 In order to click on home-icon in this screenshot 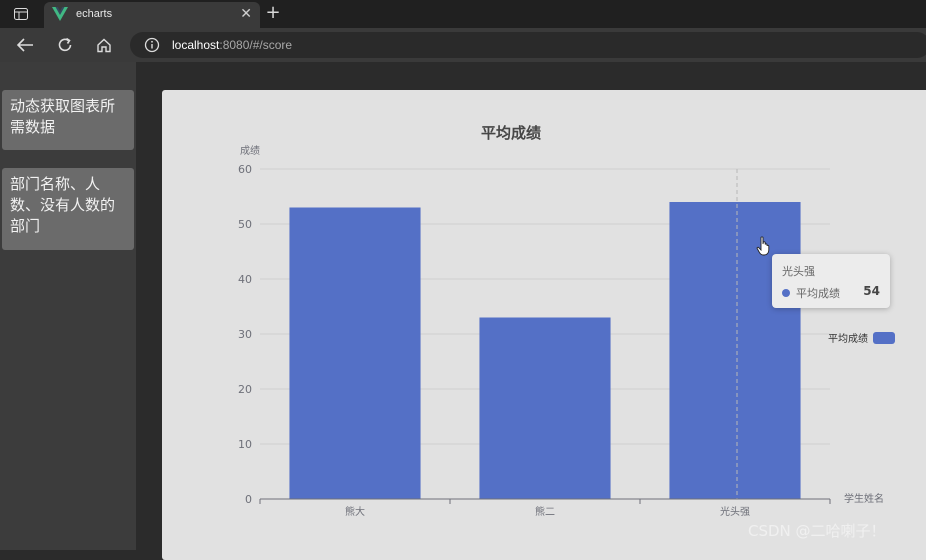, I will do `click(104, 45)`.